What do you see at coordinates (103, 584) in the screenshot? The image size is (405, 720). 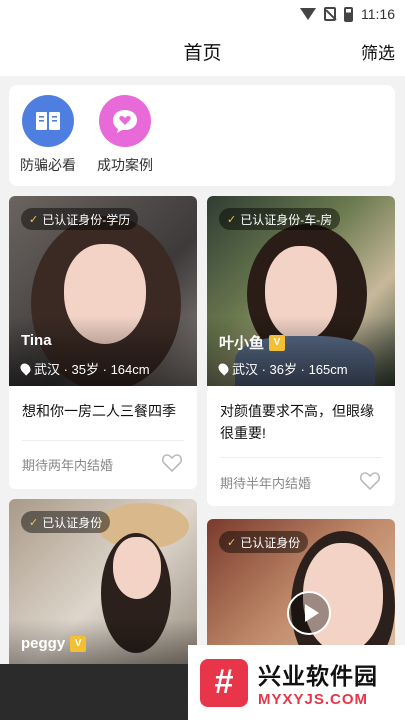 I see `profile-card: ✓ 已认证身份 peggy V` at bounding box center [103, 584].